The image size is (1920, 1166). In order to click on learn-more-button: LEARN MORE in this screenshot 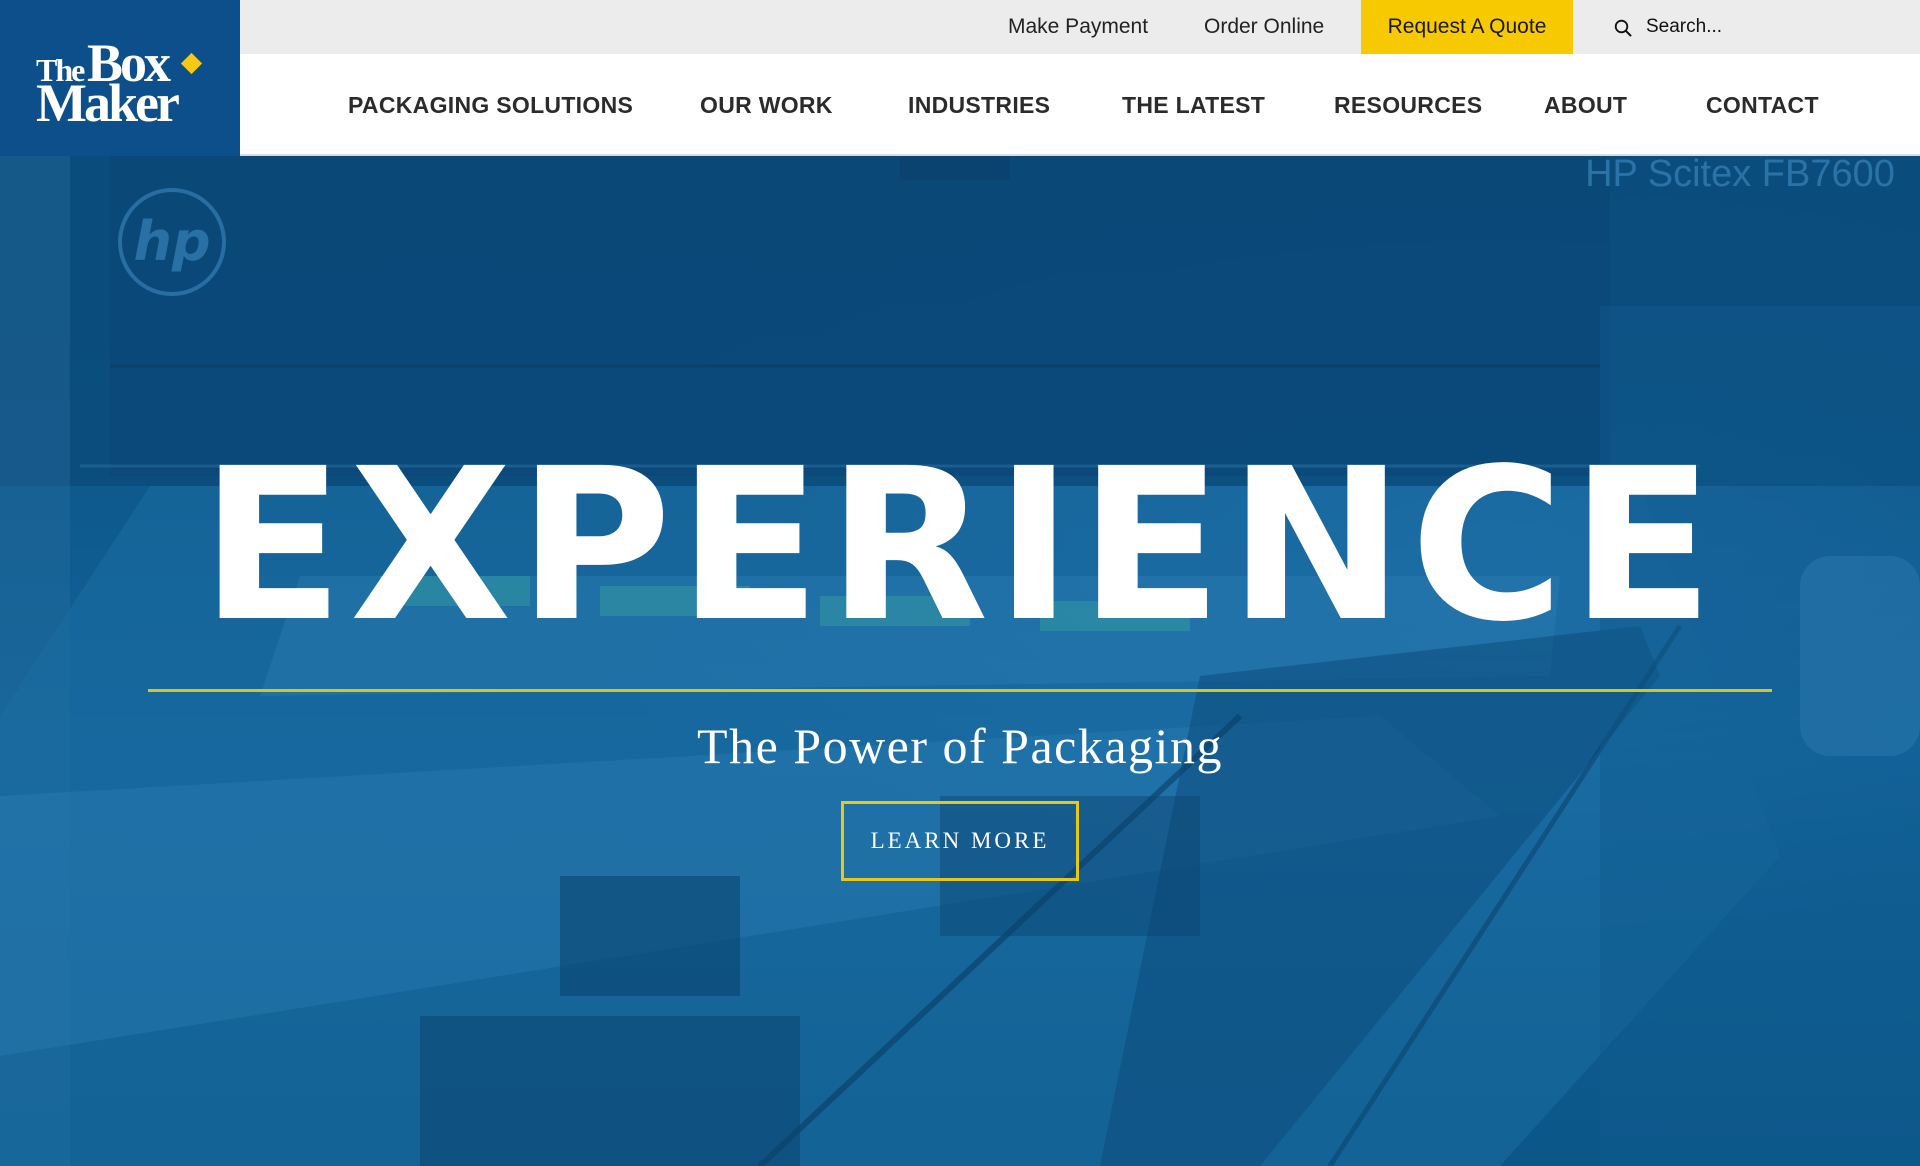, I will do `click(960, 841)`.